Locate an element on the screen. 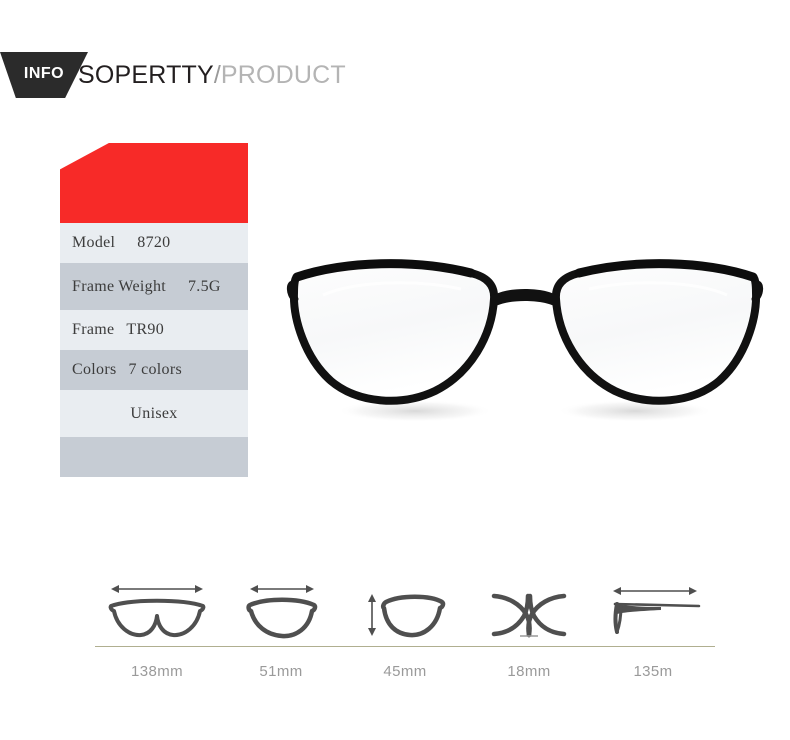 This screenshot has height=740, width=790. spec-table-accent-header is located at coordinates (154, 183).